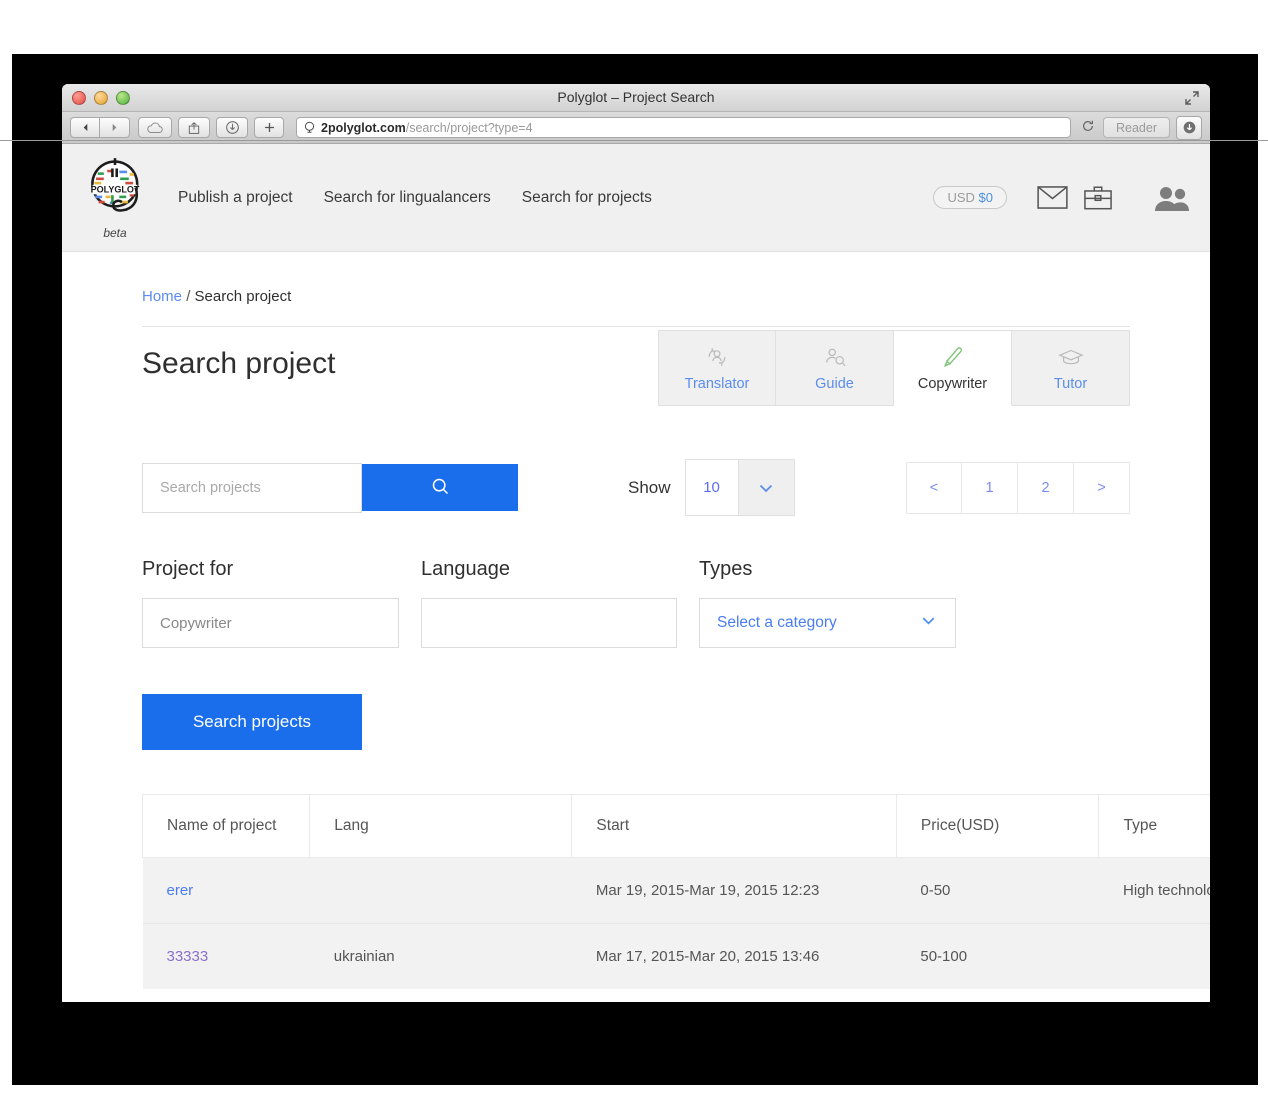 The image size is (1268, 1094). Describe the element at coordinates (194, 127) in the screenshot. I see `share-button` at that location.